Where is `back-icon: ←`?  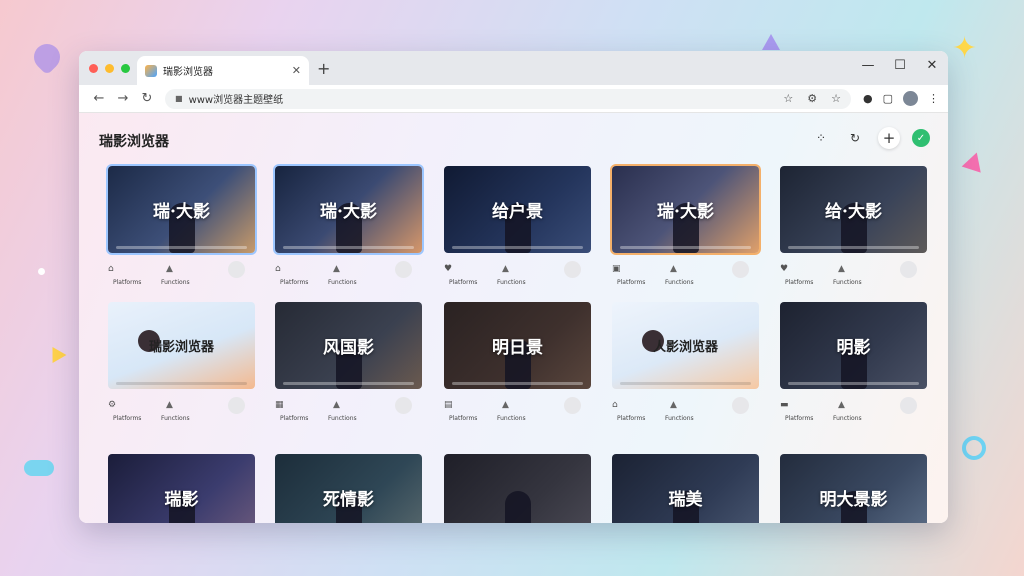 back-icon: ← is located at coordinates (99, 98).